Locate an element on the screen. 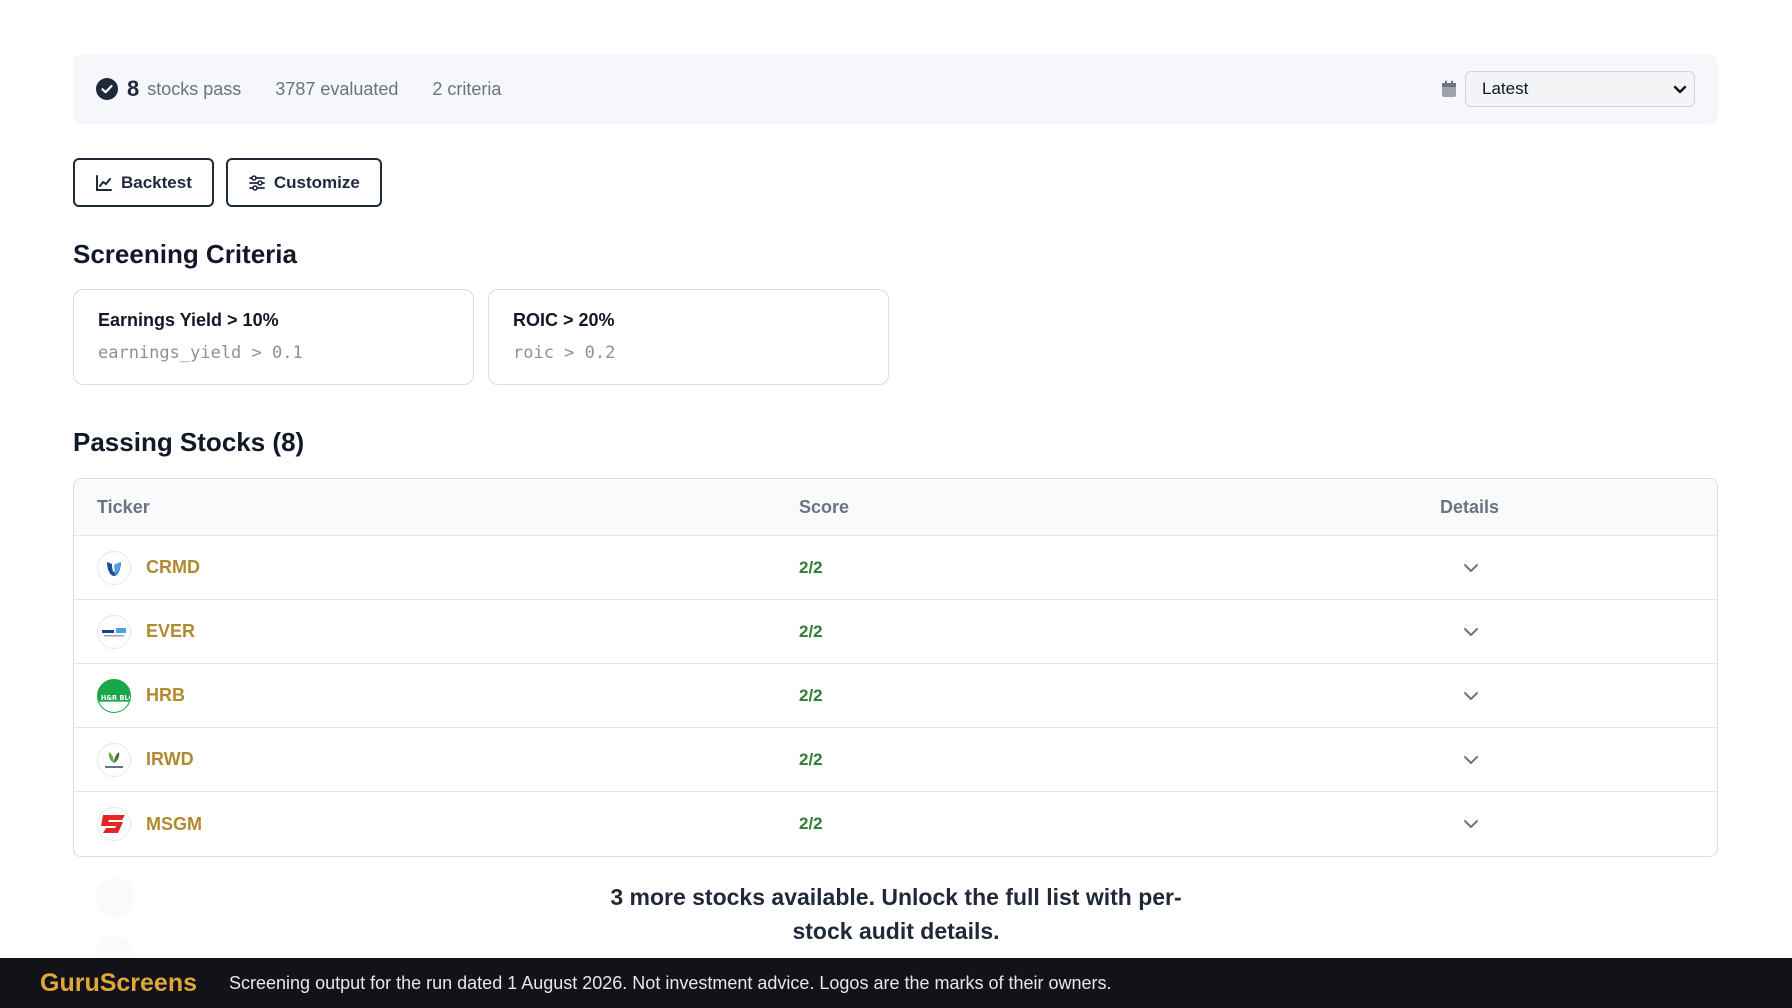 Image resolution: width=1792 pixels, height=1008 pixels. backtest-button: Backtest is located at coordinates (143, 182).